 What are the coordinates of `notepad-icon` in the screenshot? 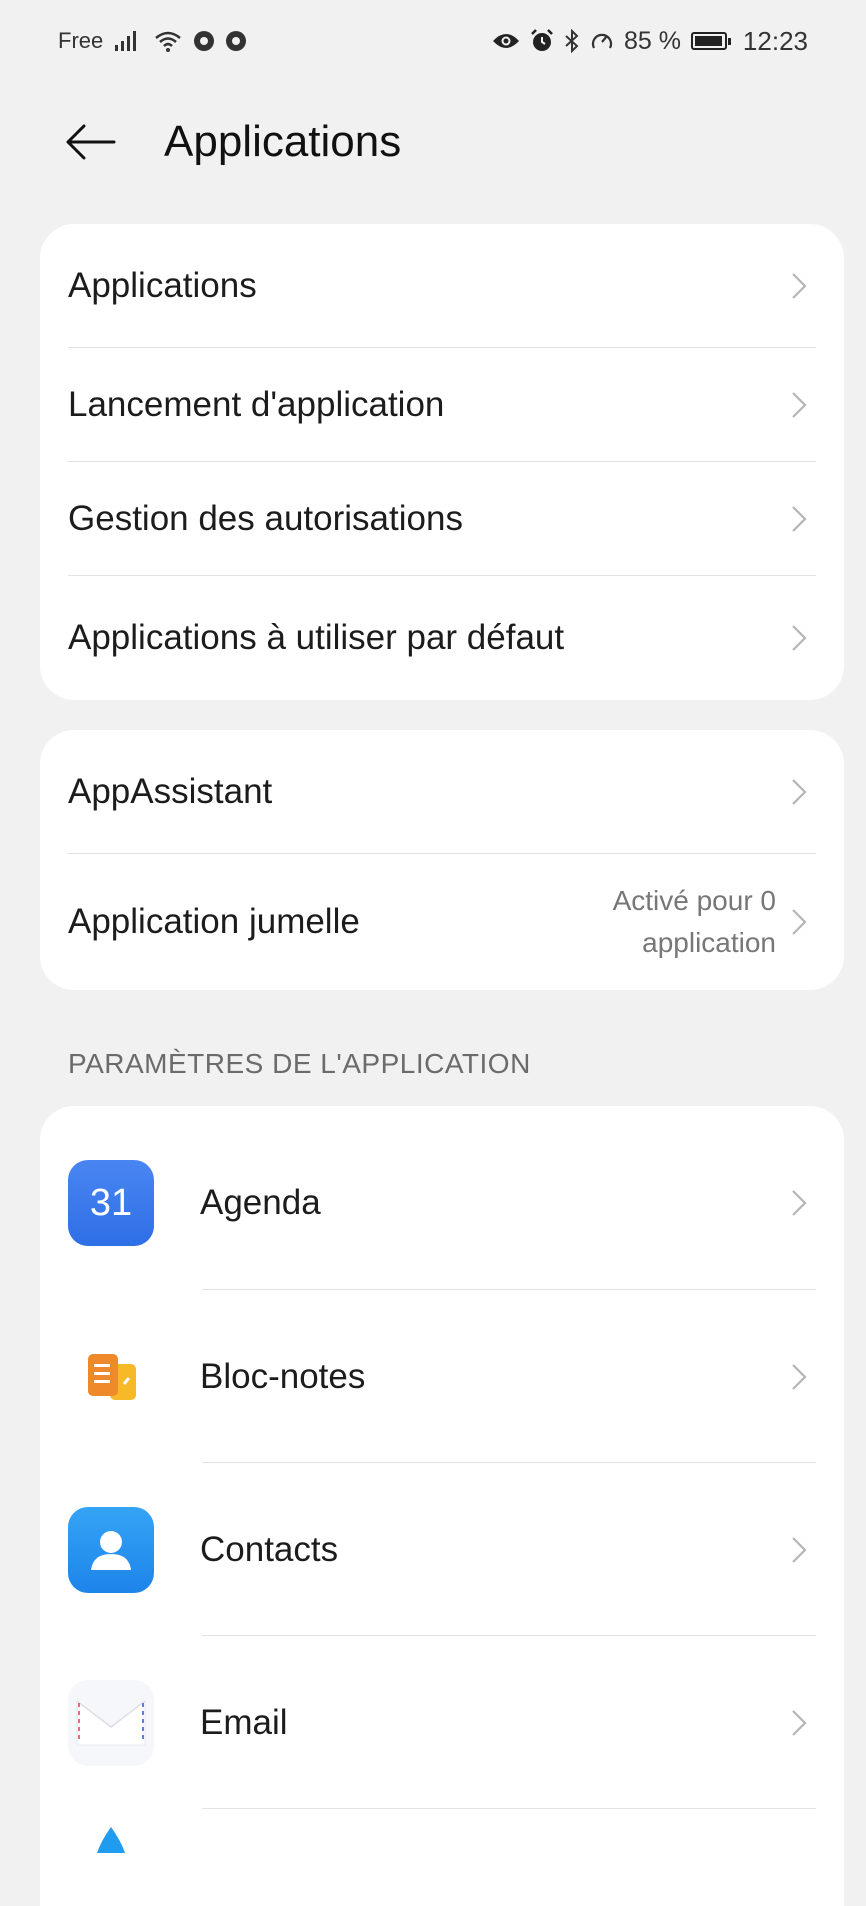 It's located at (111, 1376).